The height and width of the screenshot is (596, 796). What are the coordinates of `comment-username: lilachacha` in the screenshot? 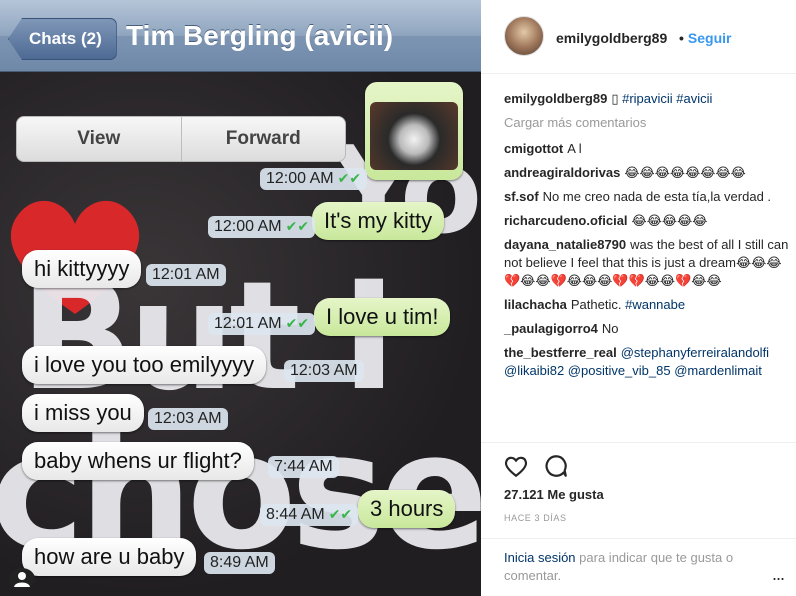 It's located at (535, 304).